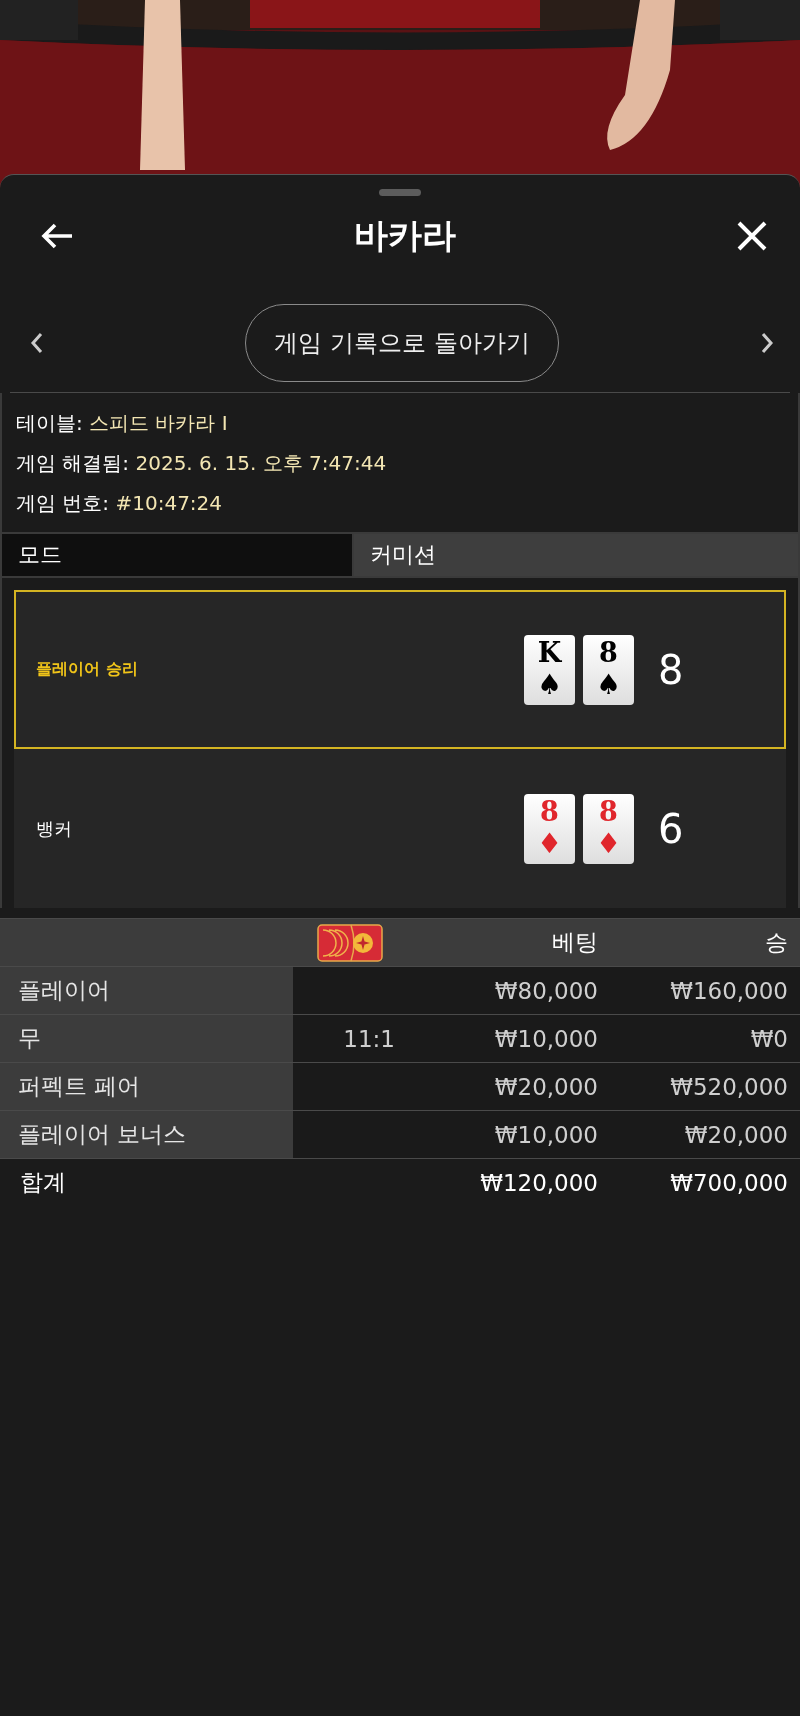 The height and width of the screenshot is (1716, 800). What do you see at coordinates (146, 1038) in the screenshot?
I see `bet-name-cell: 무` at bounding box center [146, 1038].